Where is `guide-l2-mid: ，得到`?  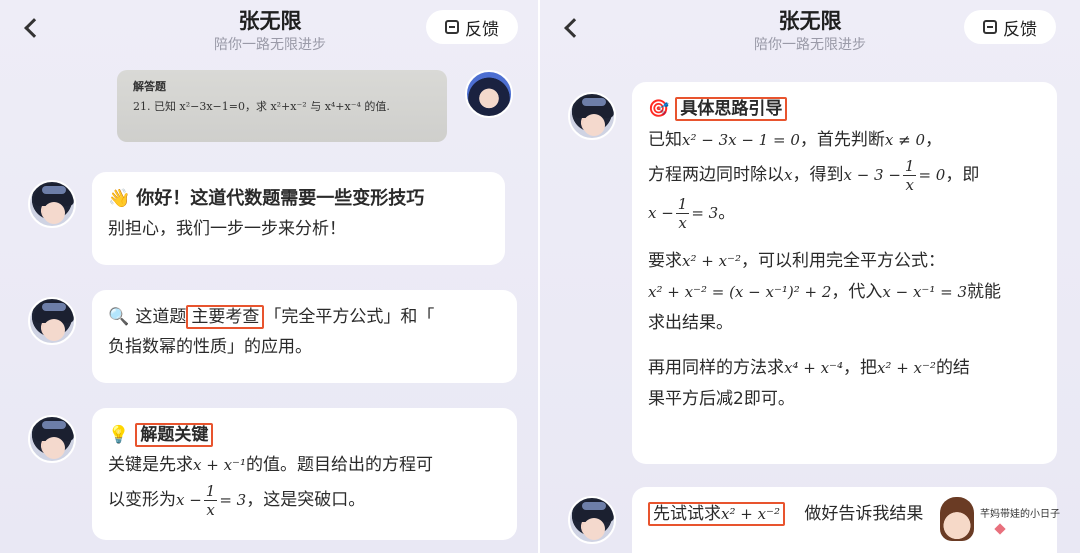 guide-l2-mid: ，得到 is located at coordinates (818, 175).